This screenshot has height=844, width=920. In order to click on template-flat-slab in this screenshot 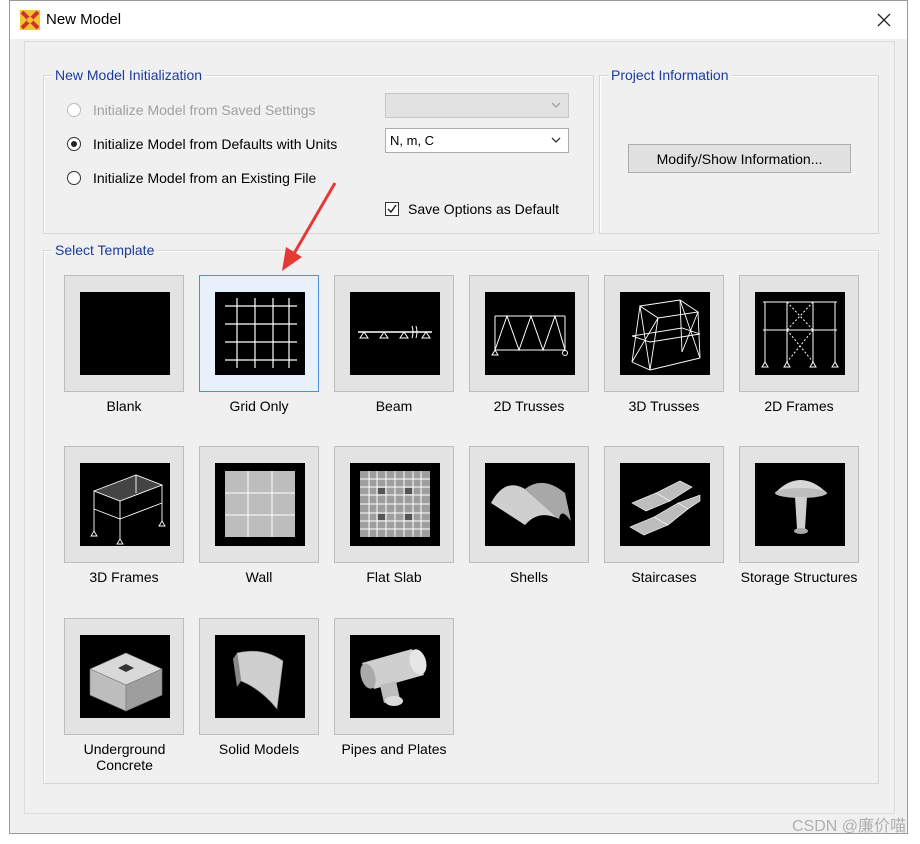, I will do `click(394, 504)`.